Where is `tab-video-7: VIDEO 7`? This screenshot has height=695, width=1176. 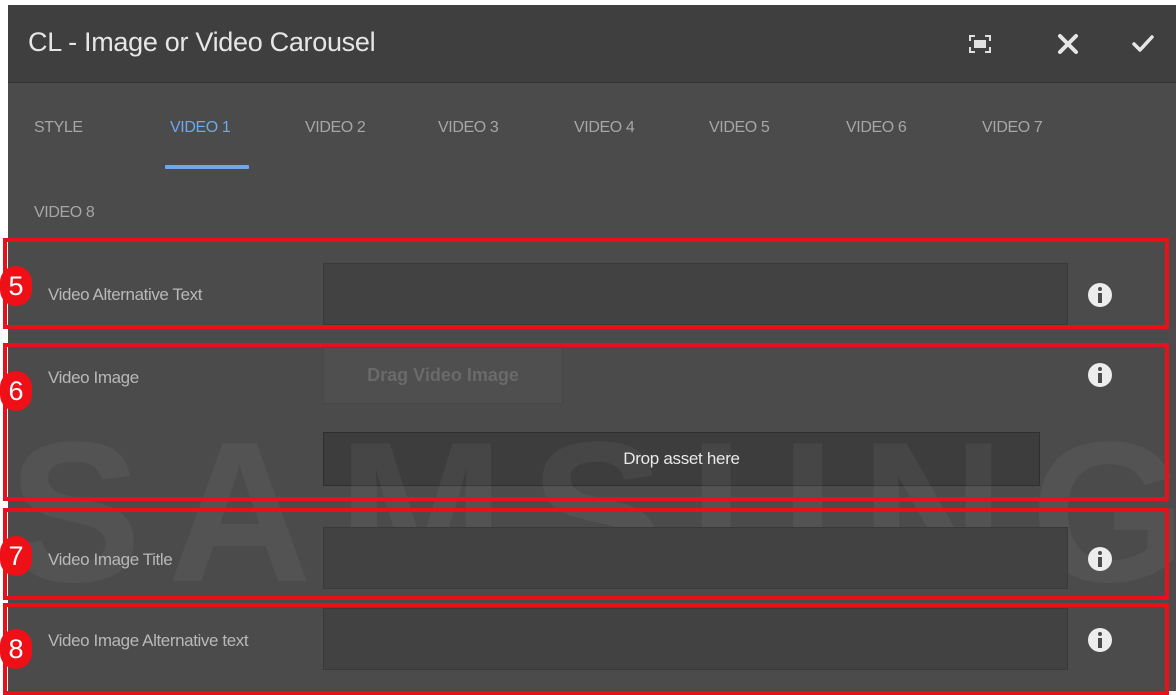 tab-video-7: VIDEO 7 is located at coordinates (1012, 128).